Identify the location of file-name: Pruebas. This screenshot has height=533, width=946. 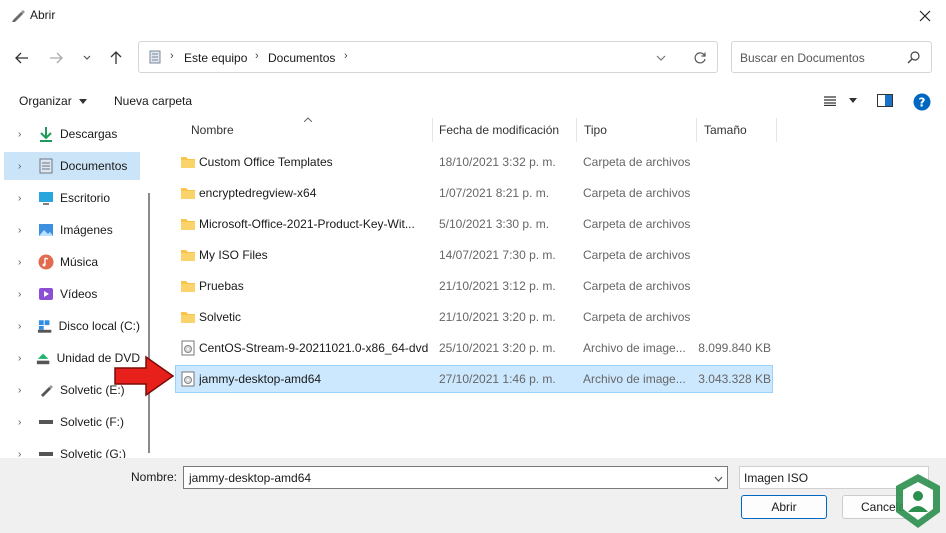
(221, 286).